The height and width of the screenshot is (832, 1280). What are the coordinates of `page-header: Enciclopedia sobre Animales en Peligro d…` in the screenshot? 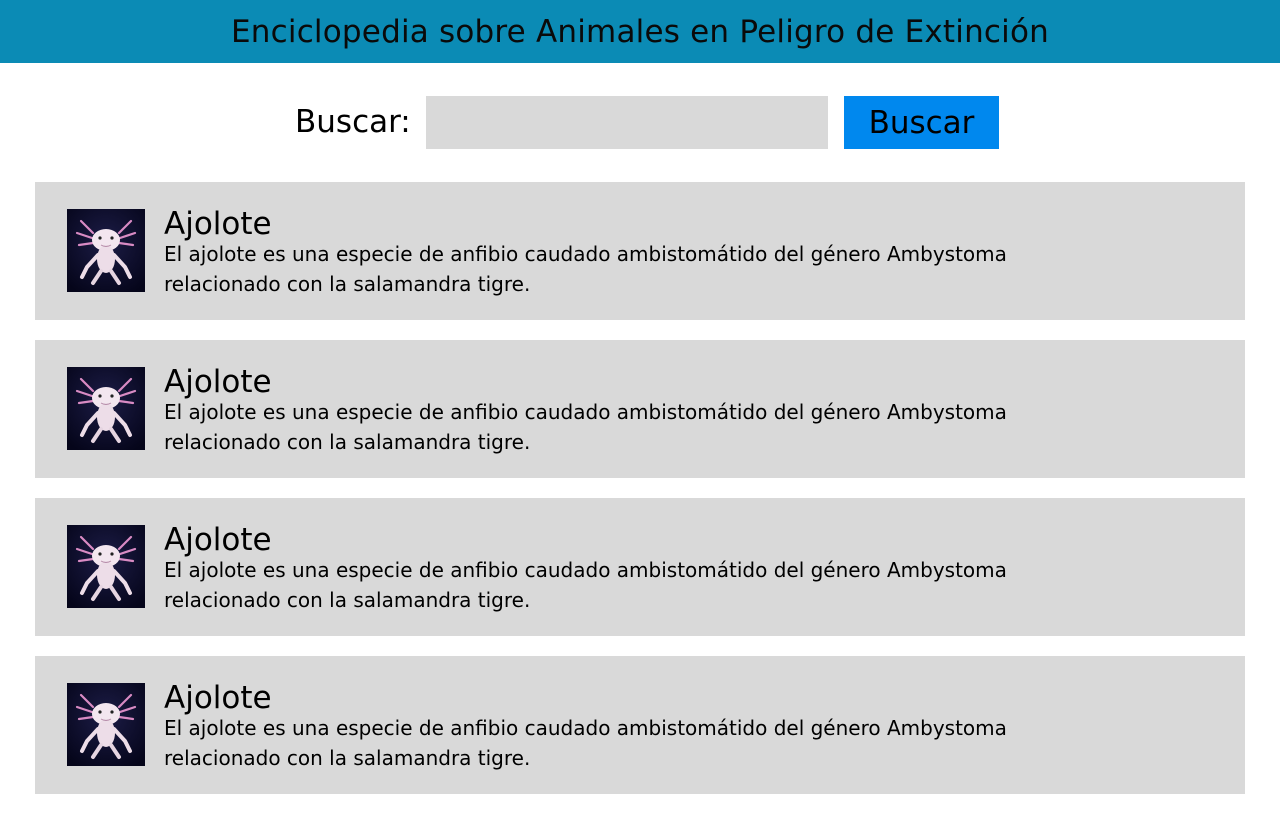 It's located at (640, 31).